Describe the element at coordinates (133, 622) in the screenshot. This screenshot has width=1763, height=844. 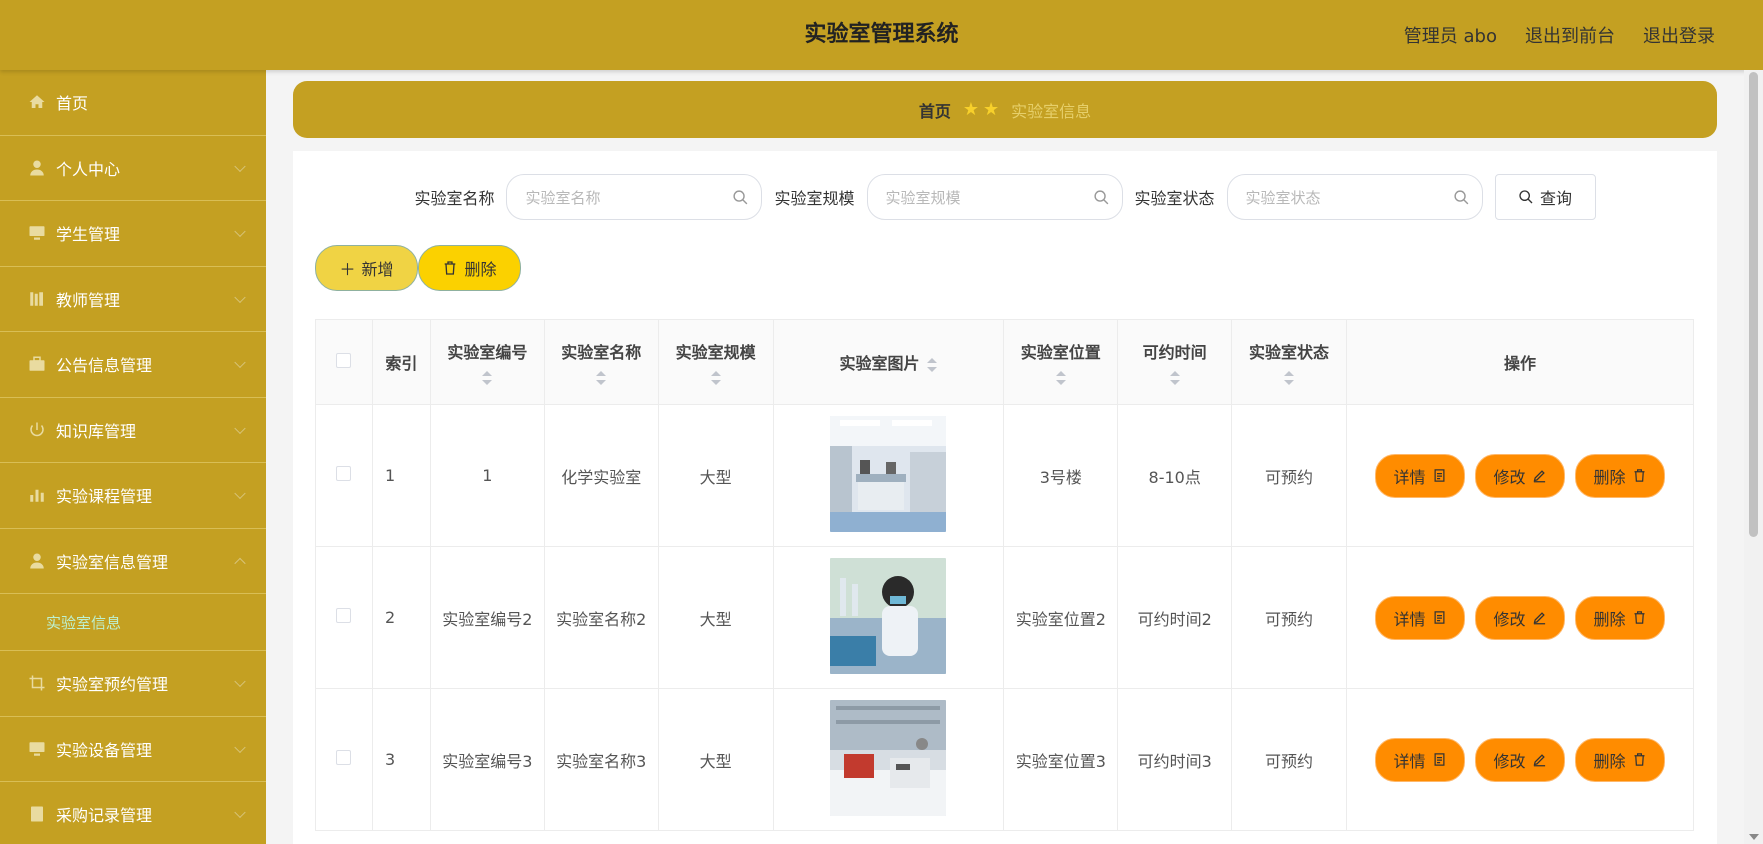
I see `sidebar-subitem-lab-info: 实验室信息` at that location.